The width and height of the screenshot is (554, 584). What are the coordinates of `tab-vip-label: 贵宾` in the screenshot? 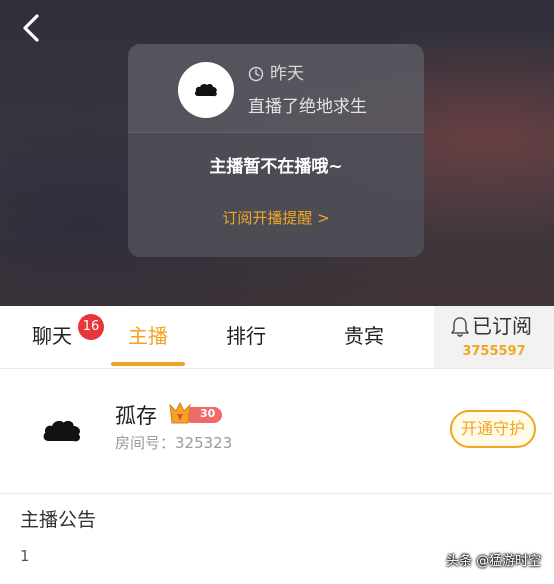 It's located at (364, 336).